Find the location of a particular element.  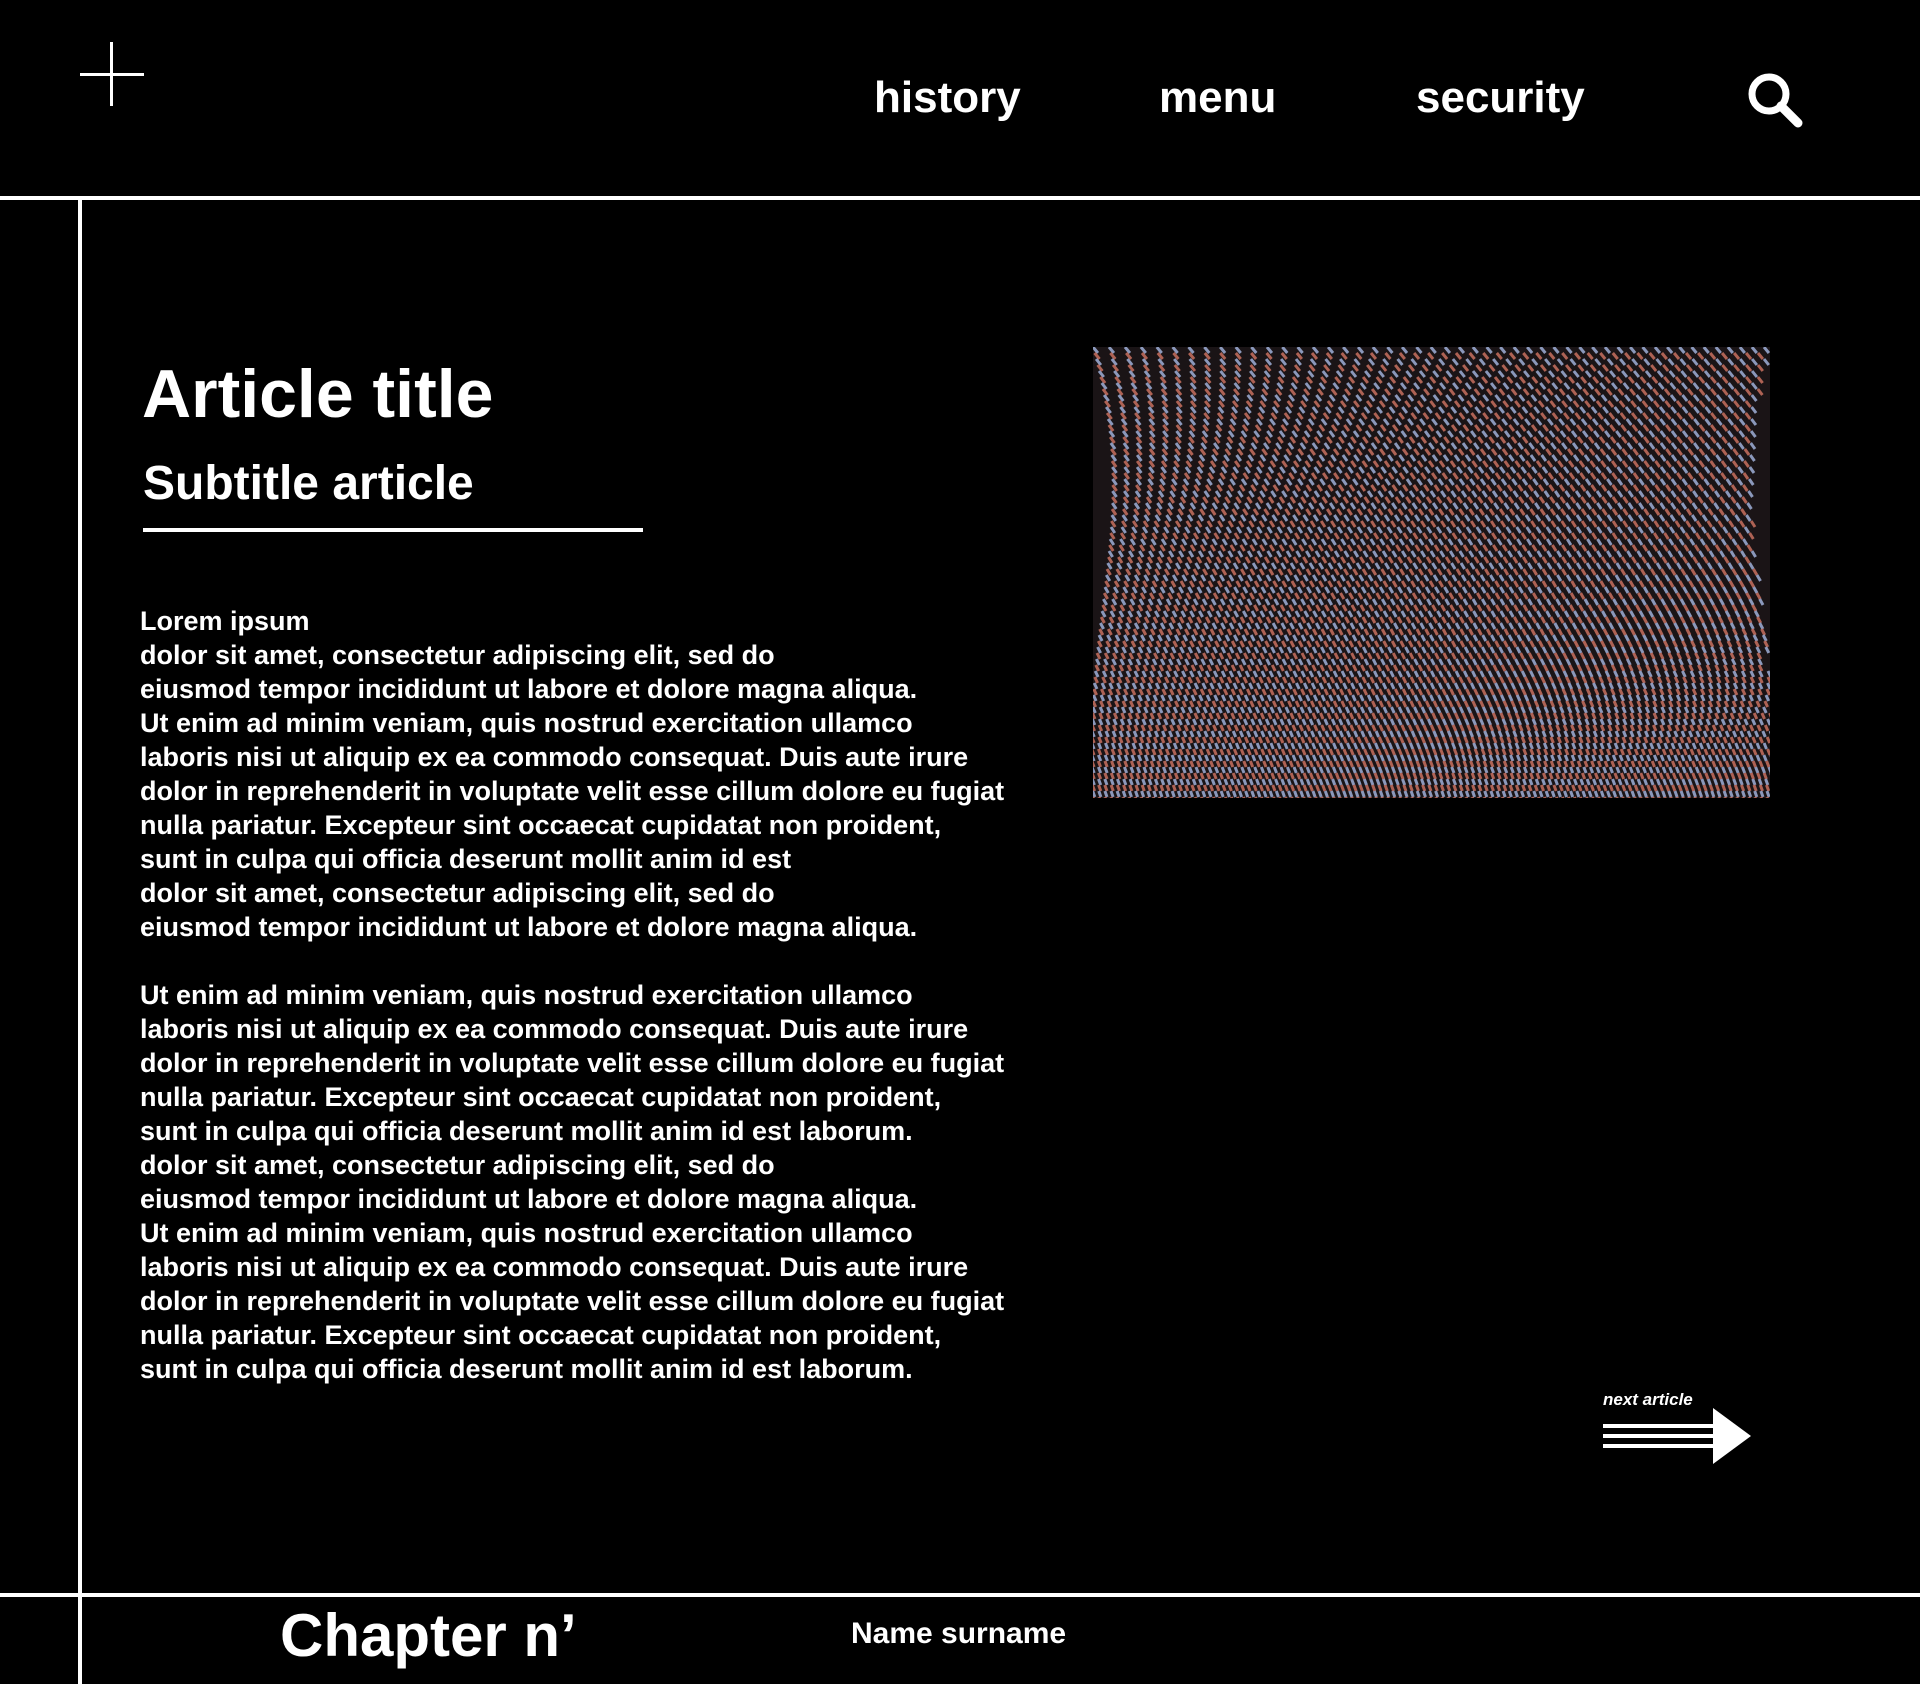

next-article-link: next article is located at coordinates (1681, 1428).